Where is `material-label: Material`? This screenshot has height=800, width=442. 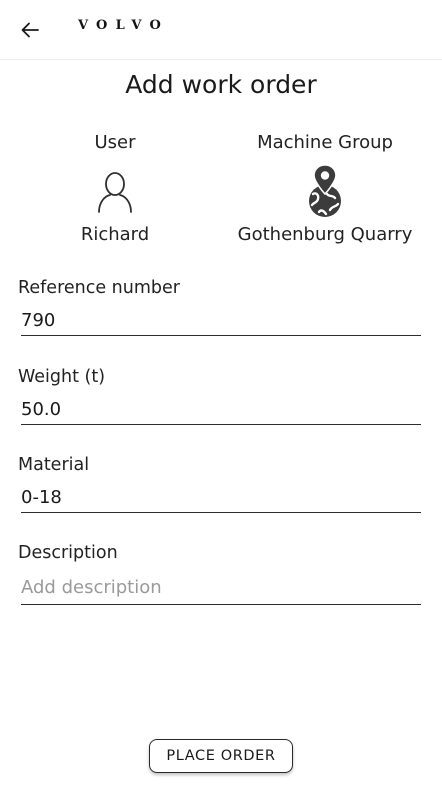
material-label: Material is located at coordinates (54, 465).